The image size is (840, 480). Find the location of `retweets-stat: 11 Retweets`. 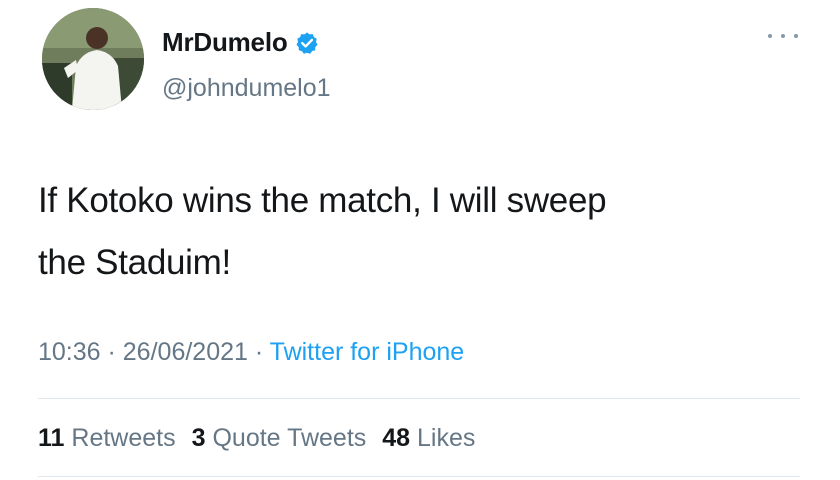

retweets-stat: 11 Retweets is located at coordinates (107, 438).